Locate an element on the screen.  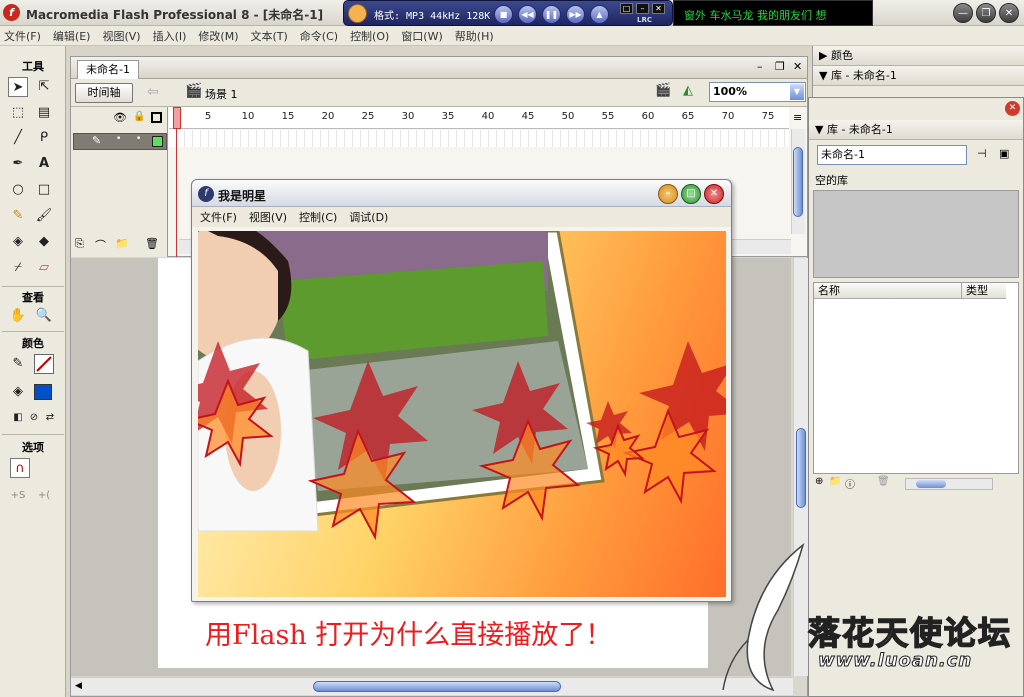
edit-scene-icon: 🎬 is located at coordinates (663, 90).